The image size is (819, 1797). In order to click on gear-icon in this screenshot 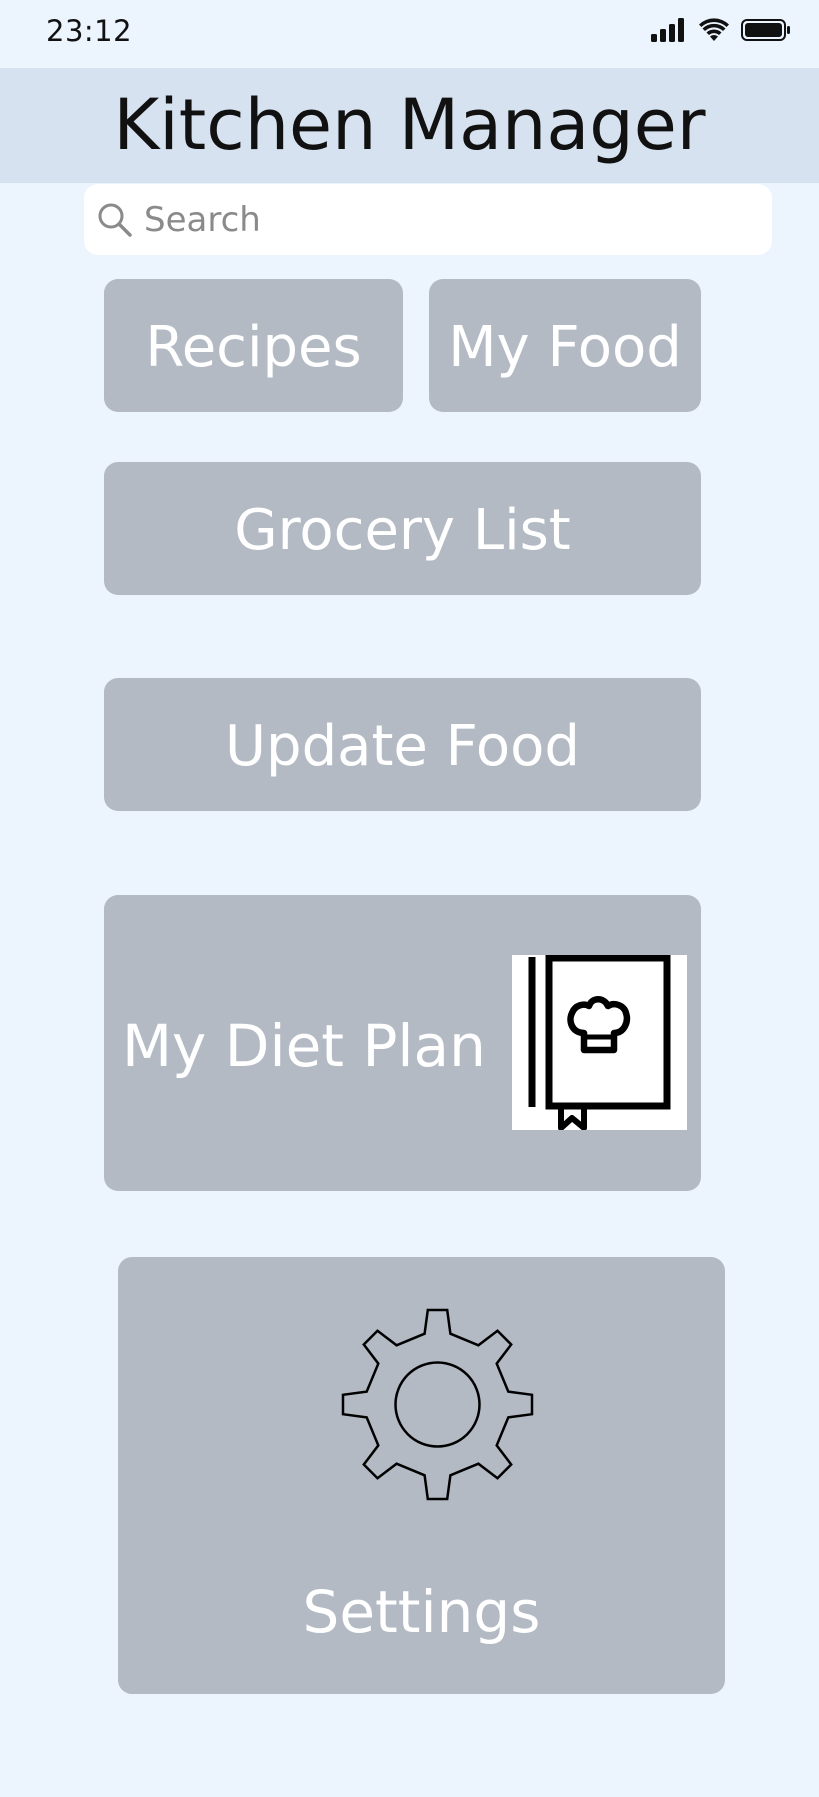, I will do `click(437, 1404)`.